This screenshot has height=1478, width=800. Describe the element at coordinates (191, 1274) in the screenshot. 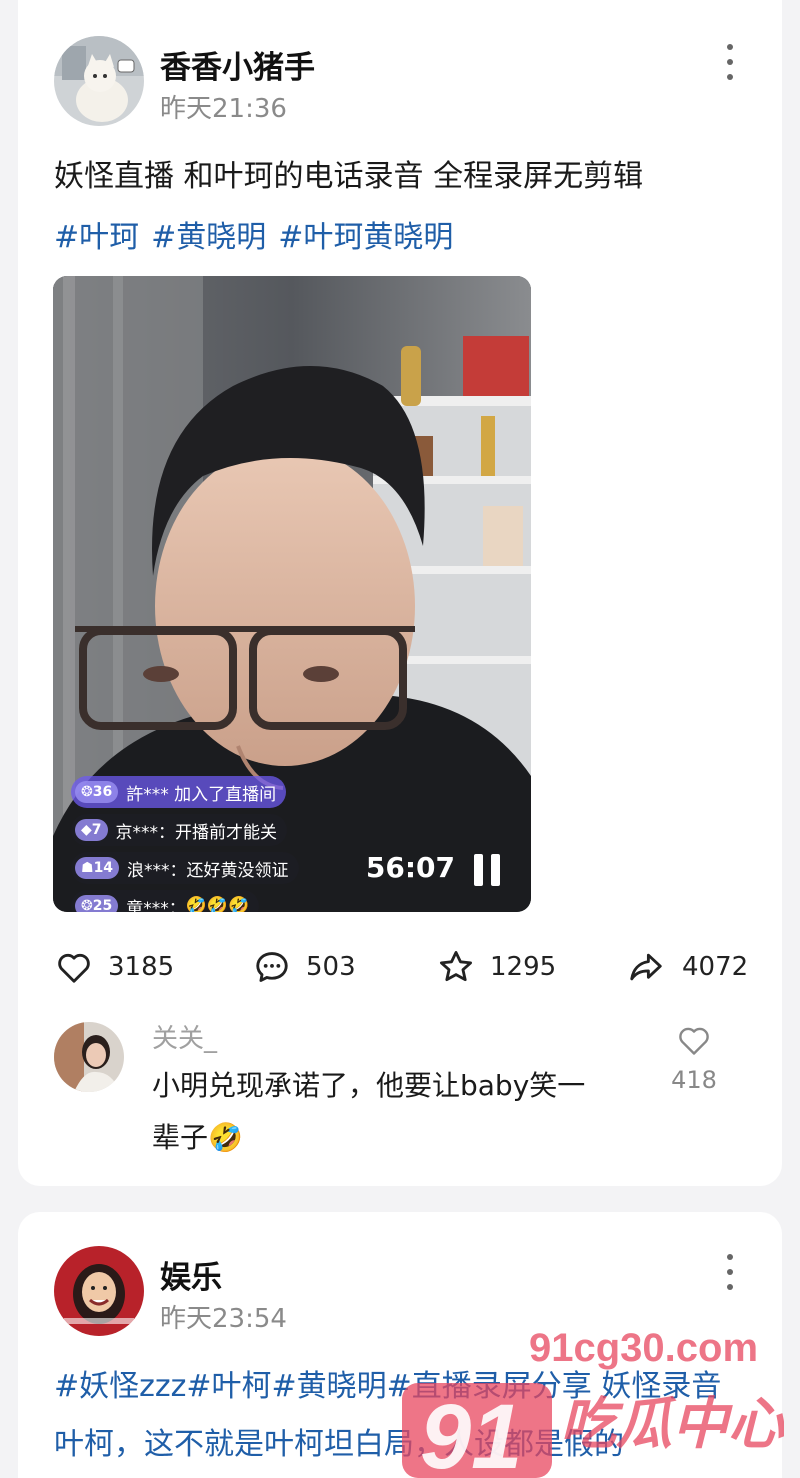

I see `author-name: 娱乐` at that location.